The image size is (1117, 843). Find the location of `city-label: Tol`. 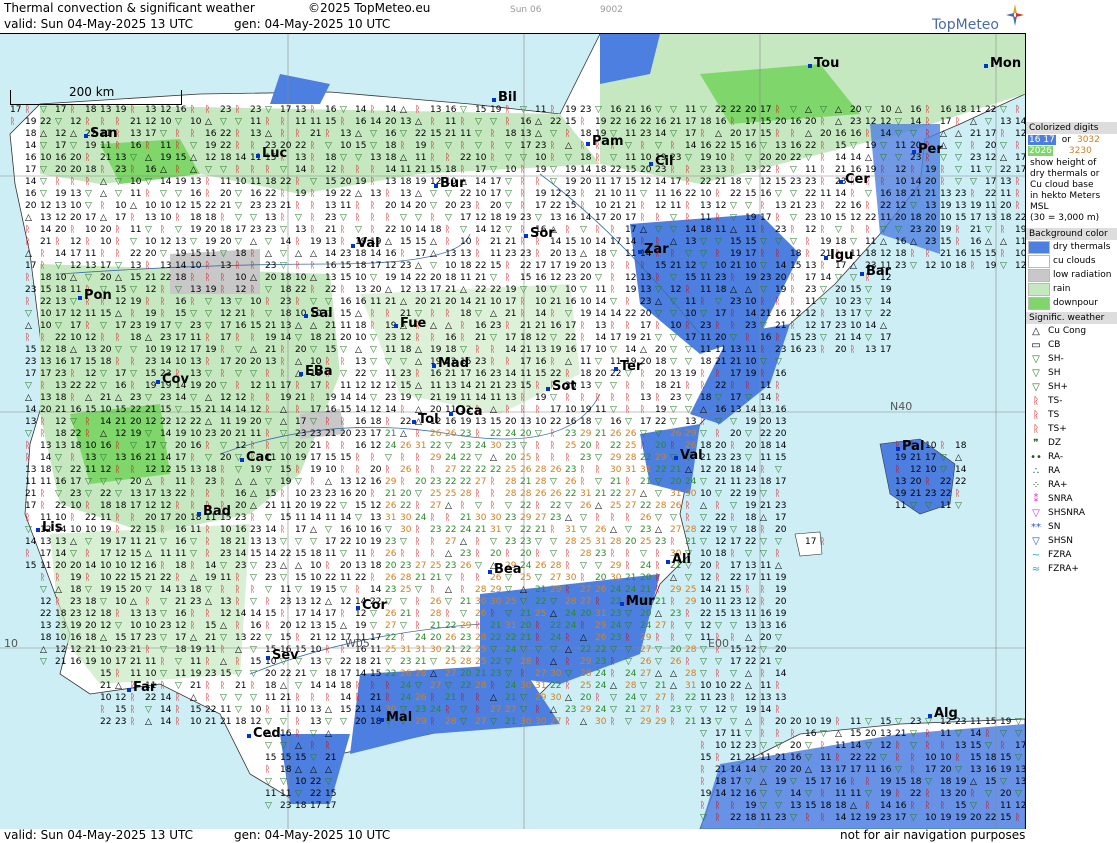

city-label: Tol is located at coordinates (428, 419).